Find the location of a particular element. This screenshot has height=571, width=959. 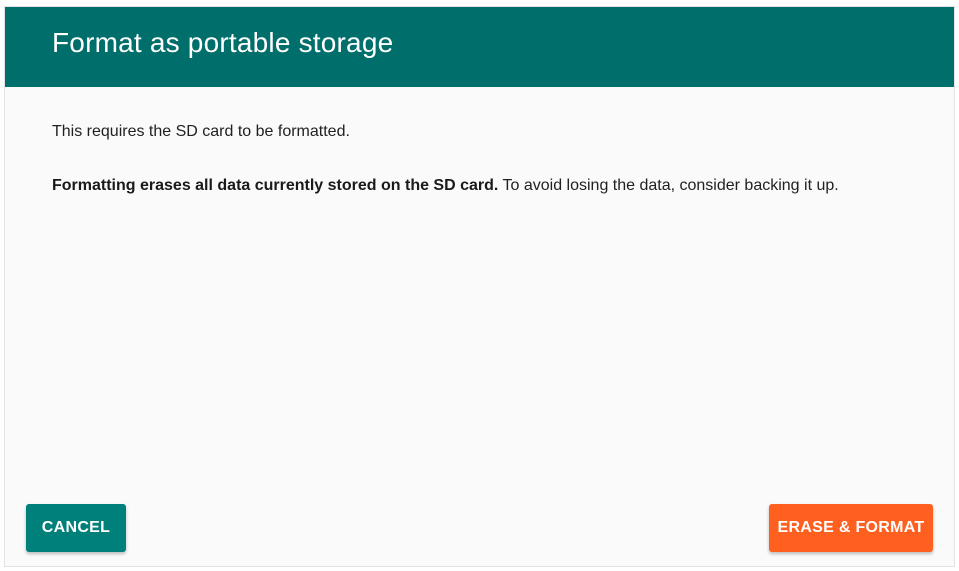

erase-and-format-button: ERASE & FORMAT is located at coordinates (851, 528).